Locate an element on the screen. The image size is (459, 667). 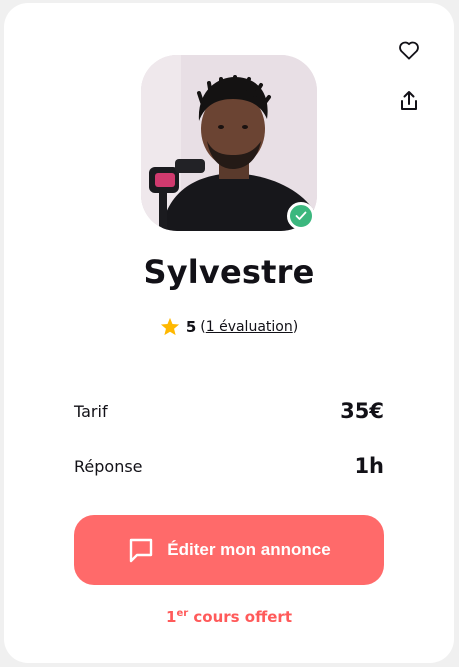
avatar-photo is located at coordinates (229, 143).